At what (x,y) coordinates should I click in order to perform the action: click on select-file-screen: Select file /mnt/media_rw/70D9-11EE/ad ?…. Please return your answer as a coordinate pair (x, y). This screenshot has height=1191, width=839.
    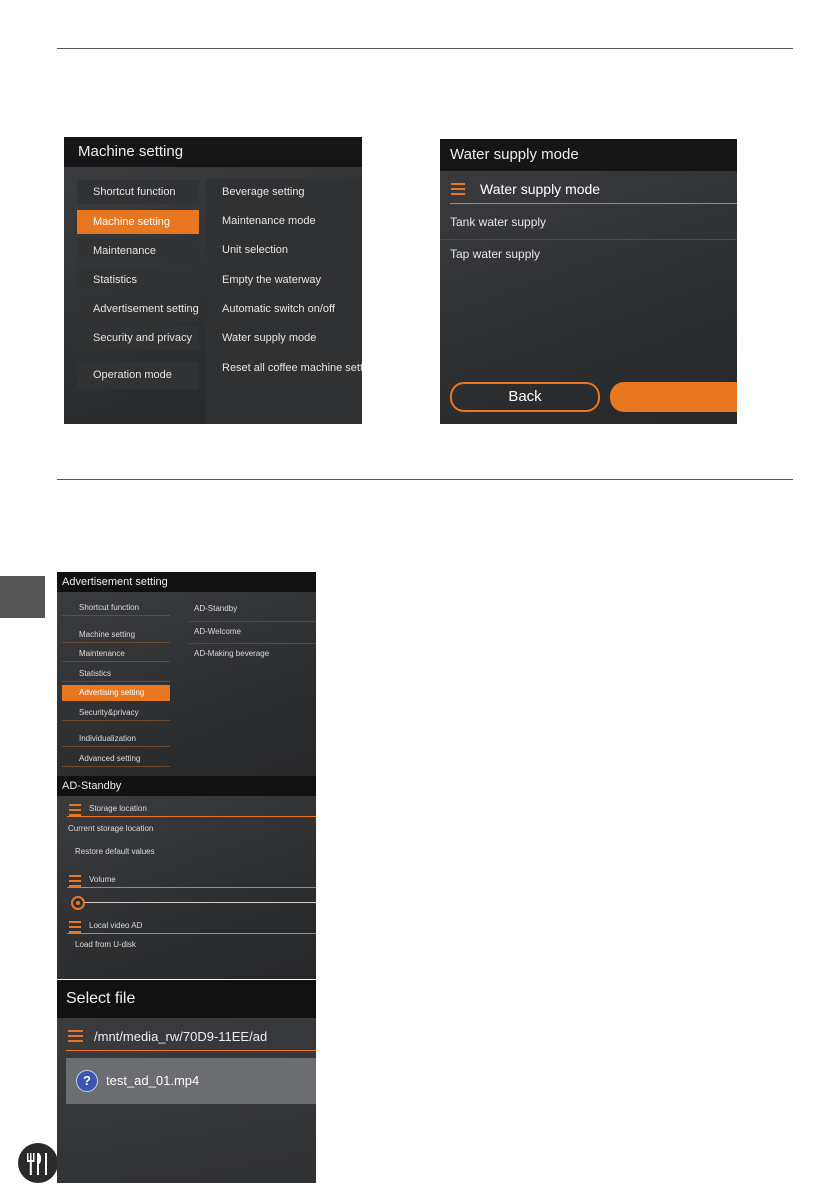
    Looking at the image, I should click on (186, 1081).